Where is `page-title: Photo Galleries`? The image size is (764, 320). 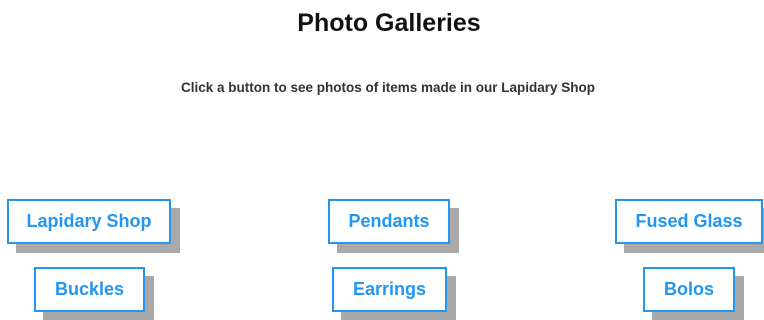
page-title: Photo Galleries is located at coordinates (389, 23).